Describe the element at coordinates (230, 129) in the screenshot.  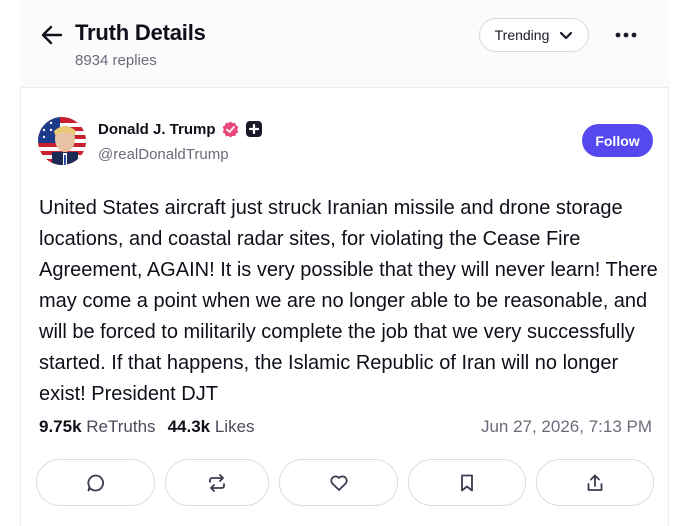
I see `verified-badge-icon` at that location.